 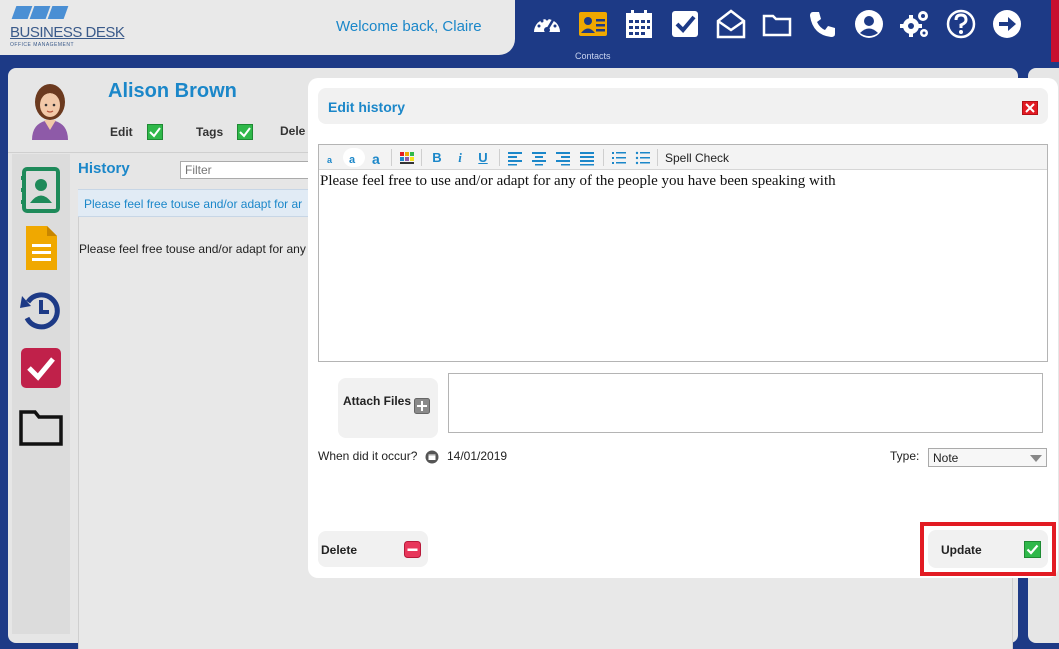 I want to click on close-button, so click(x=1030, y=108).